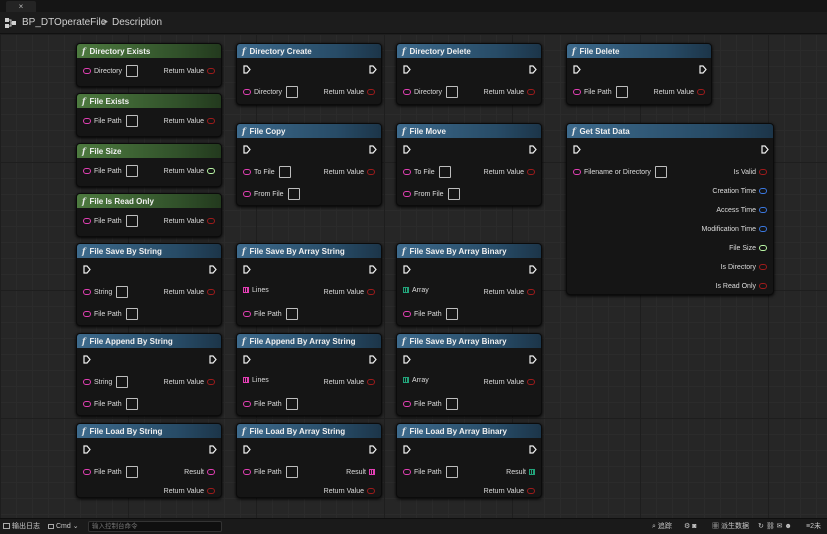 The image size is (827, 534). Describe the element at coordinates (149, 101) in the screenshot. I see `node-header: f File Exists` at that location.